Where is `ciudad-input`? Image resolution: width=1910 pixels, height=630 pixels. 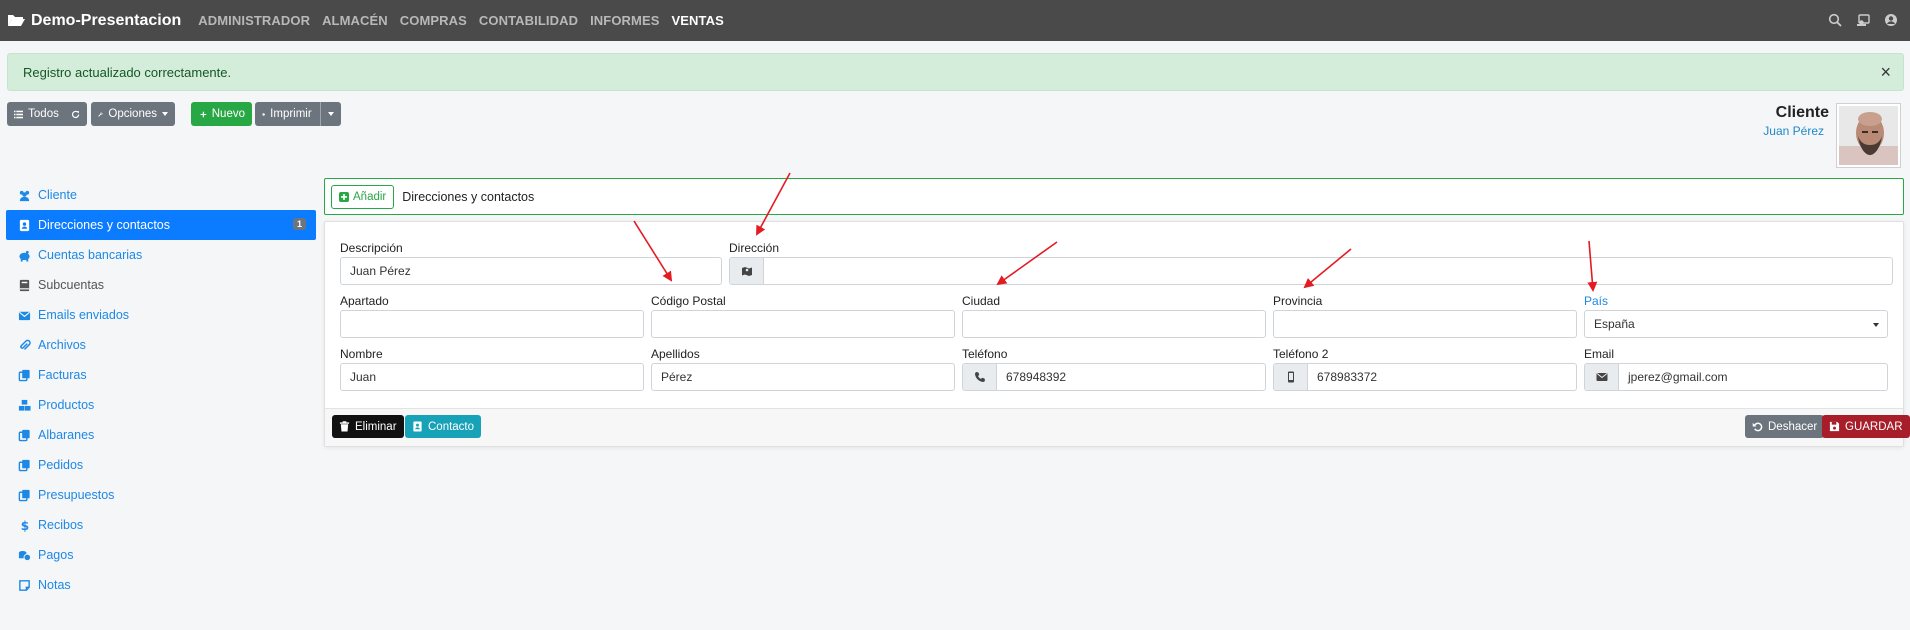
ciudad-input is located at coordinates (1114, 324).